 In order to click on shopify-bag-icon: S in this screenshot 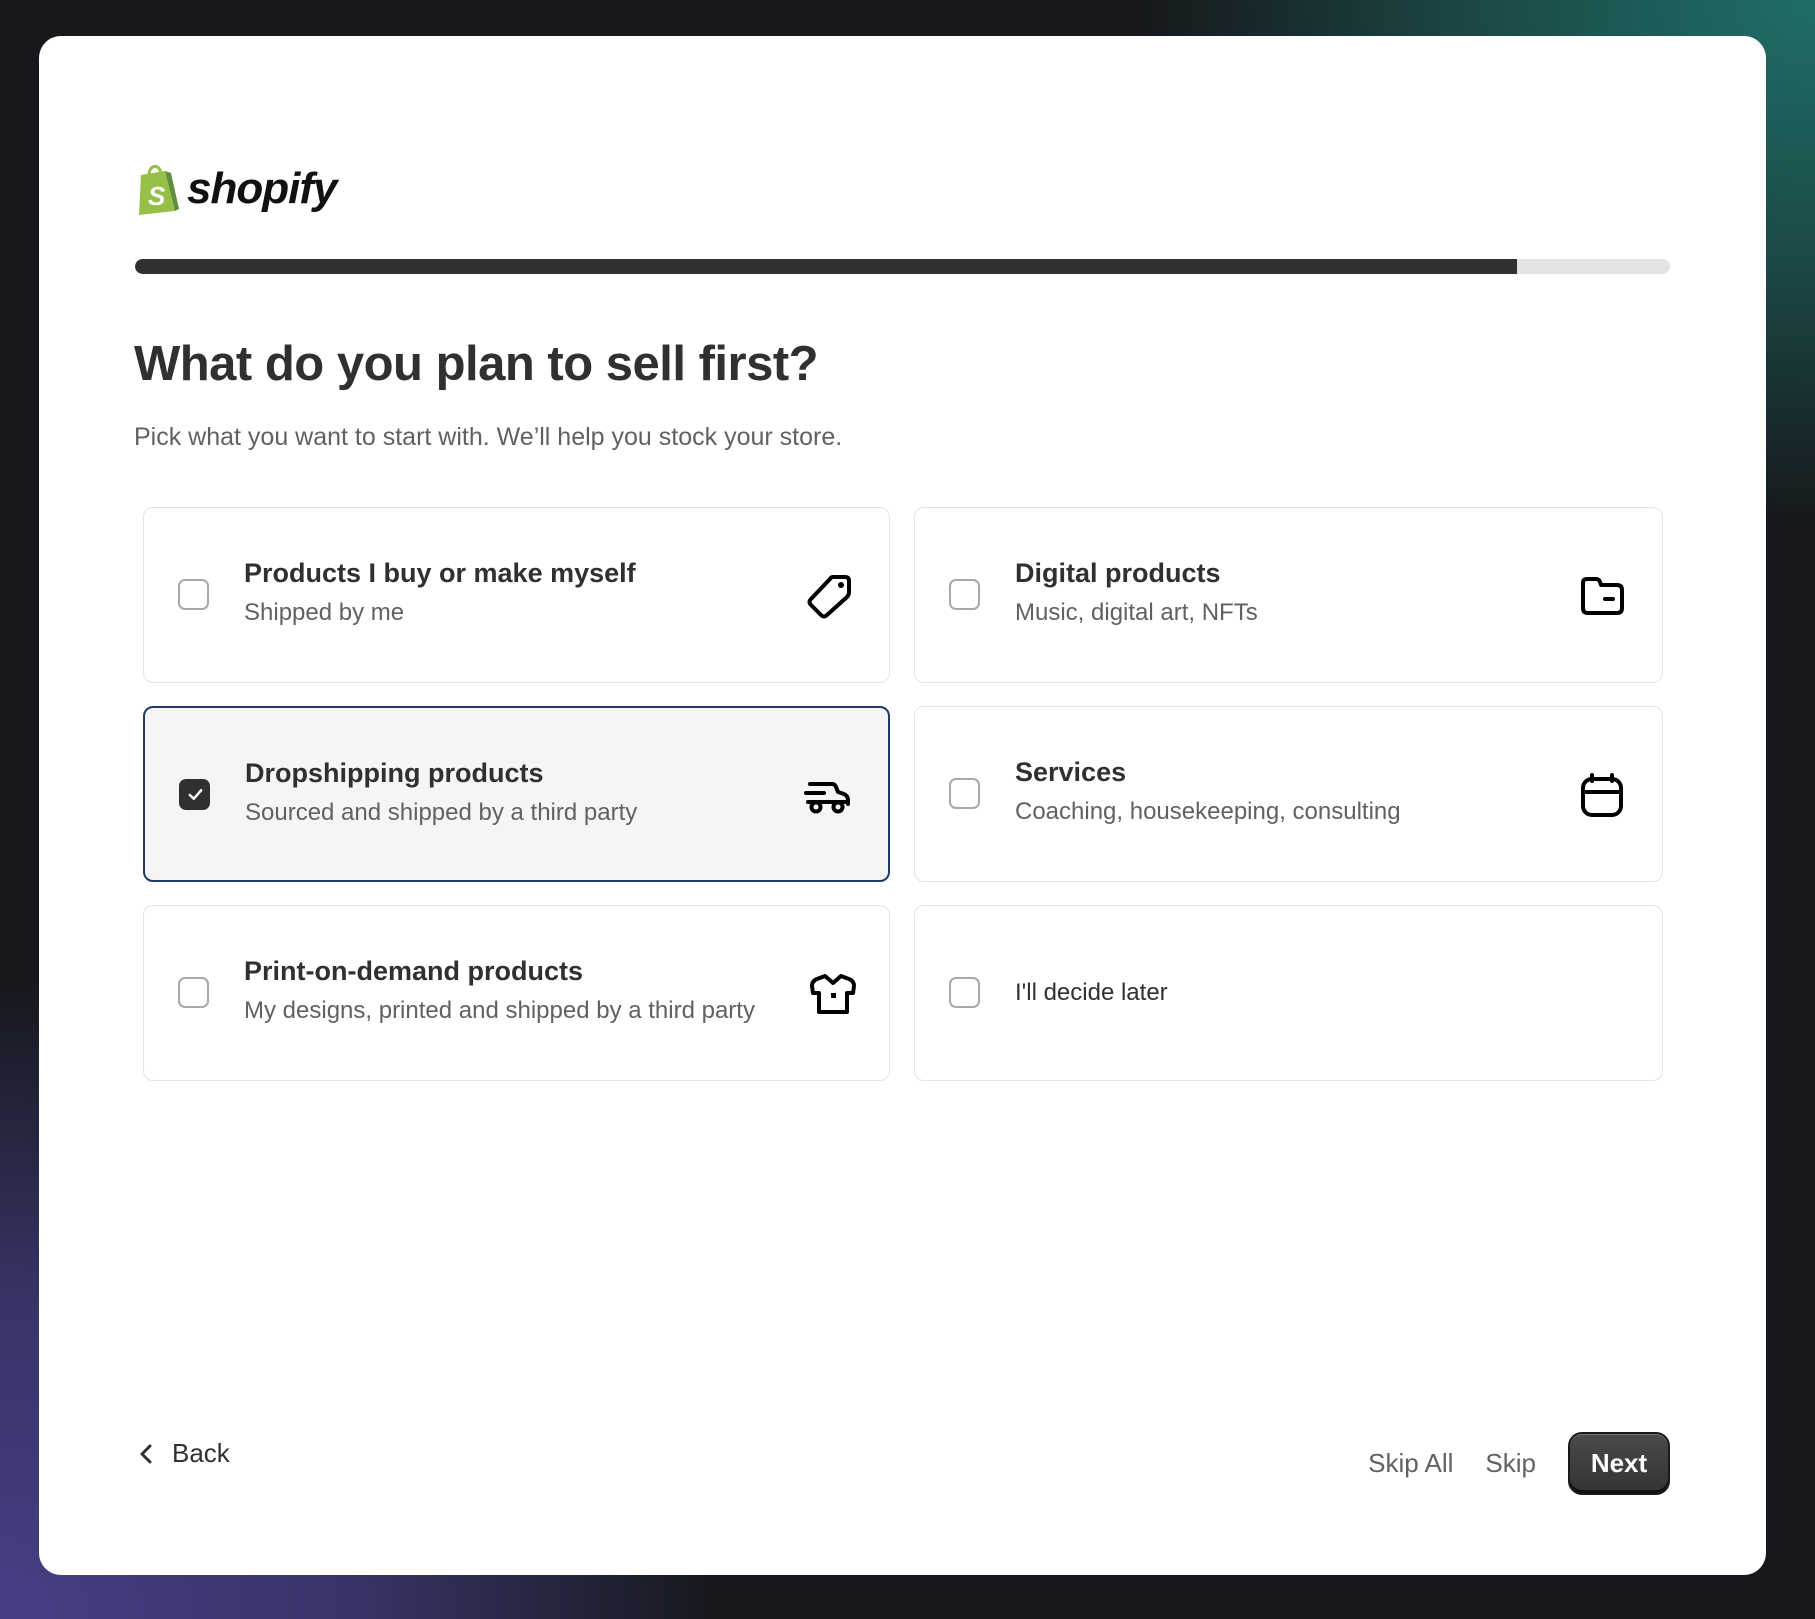, I will do `click(159, 190)`.